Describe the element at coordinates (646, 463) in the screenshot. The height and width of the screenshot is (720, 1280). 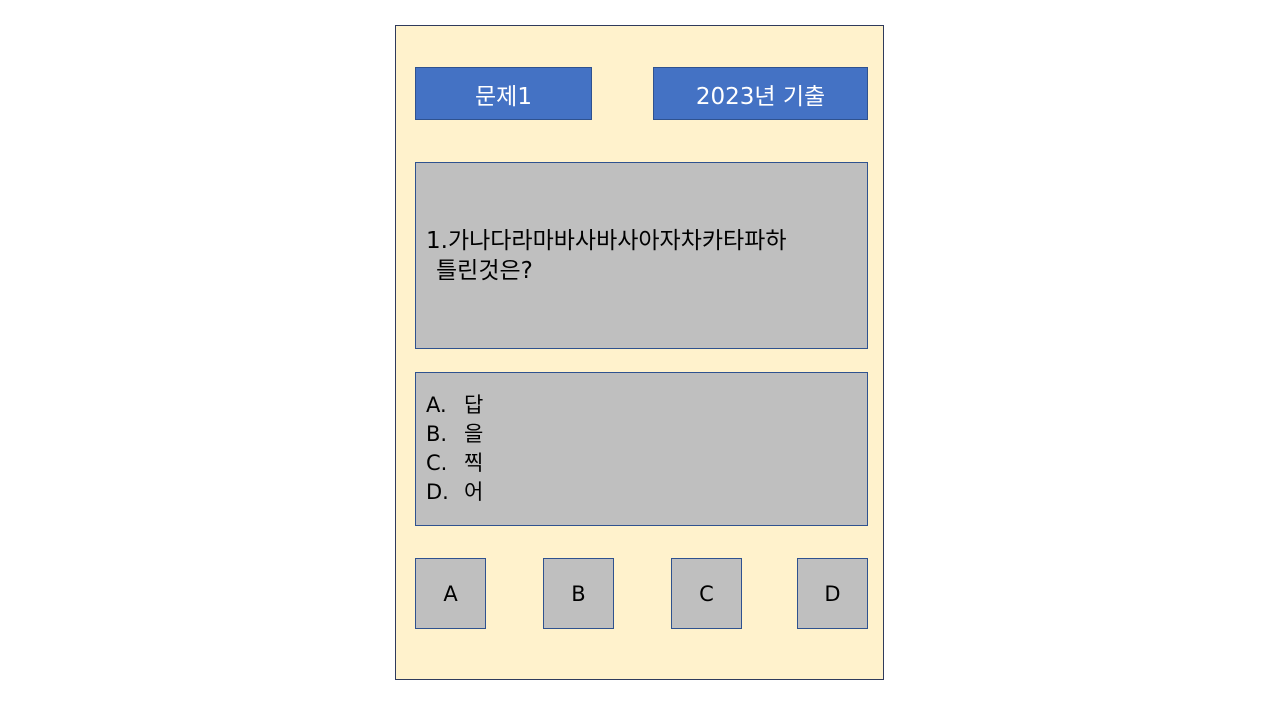
I see `option-c: C. 찍` at that location.